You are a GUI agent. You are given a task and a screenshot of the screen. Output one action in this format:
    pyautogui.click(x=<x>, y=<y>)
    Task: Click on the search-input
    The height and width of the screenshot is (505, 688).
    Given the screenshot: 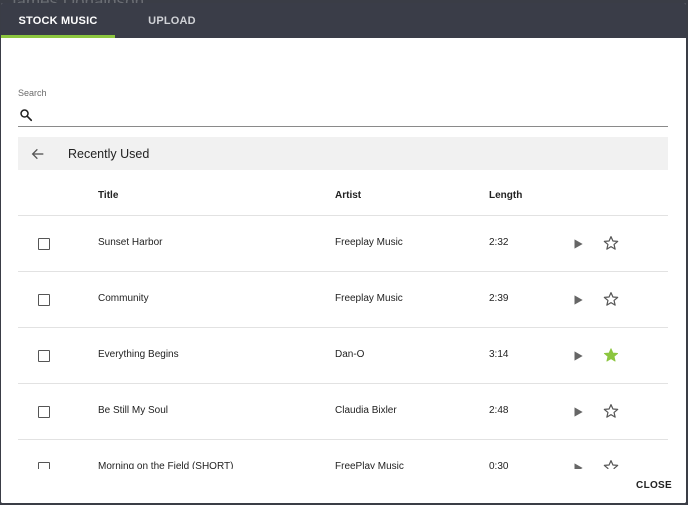 What is the action you would take?
    pyautogui.click(x=353, y=115)
    